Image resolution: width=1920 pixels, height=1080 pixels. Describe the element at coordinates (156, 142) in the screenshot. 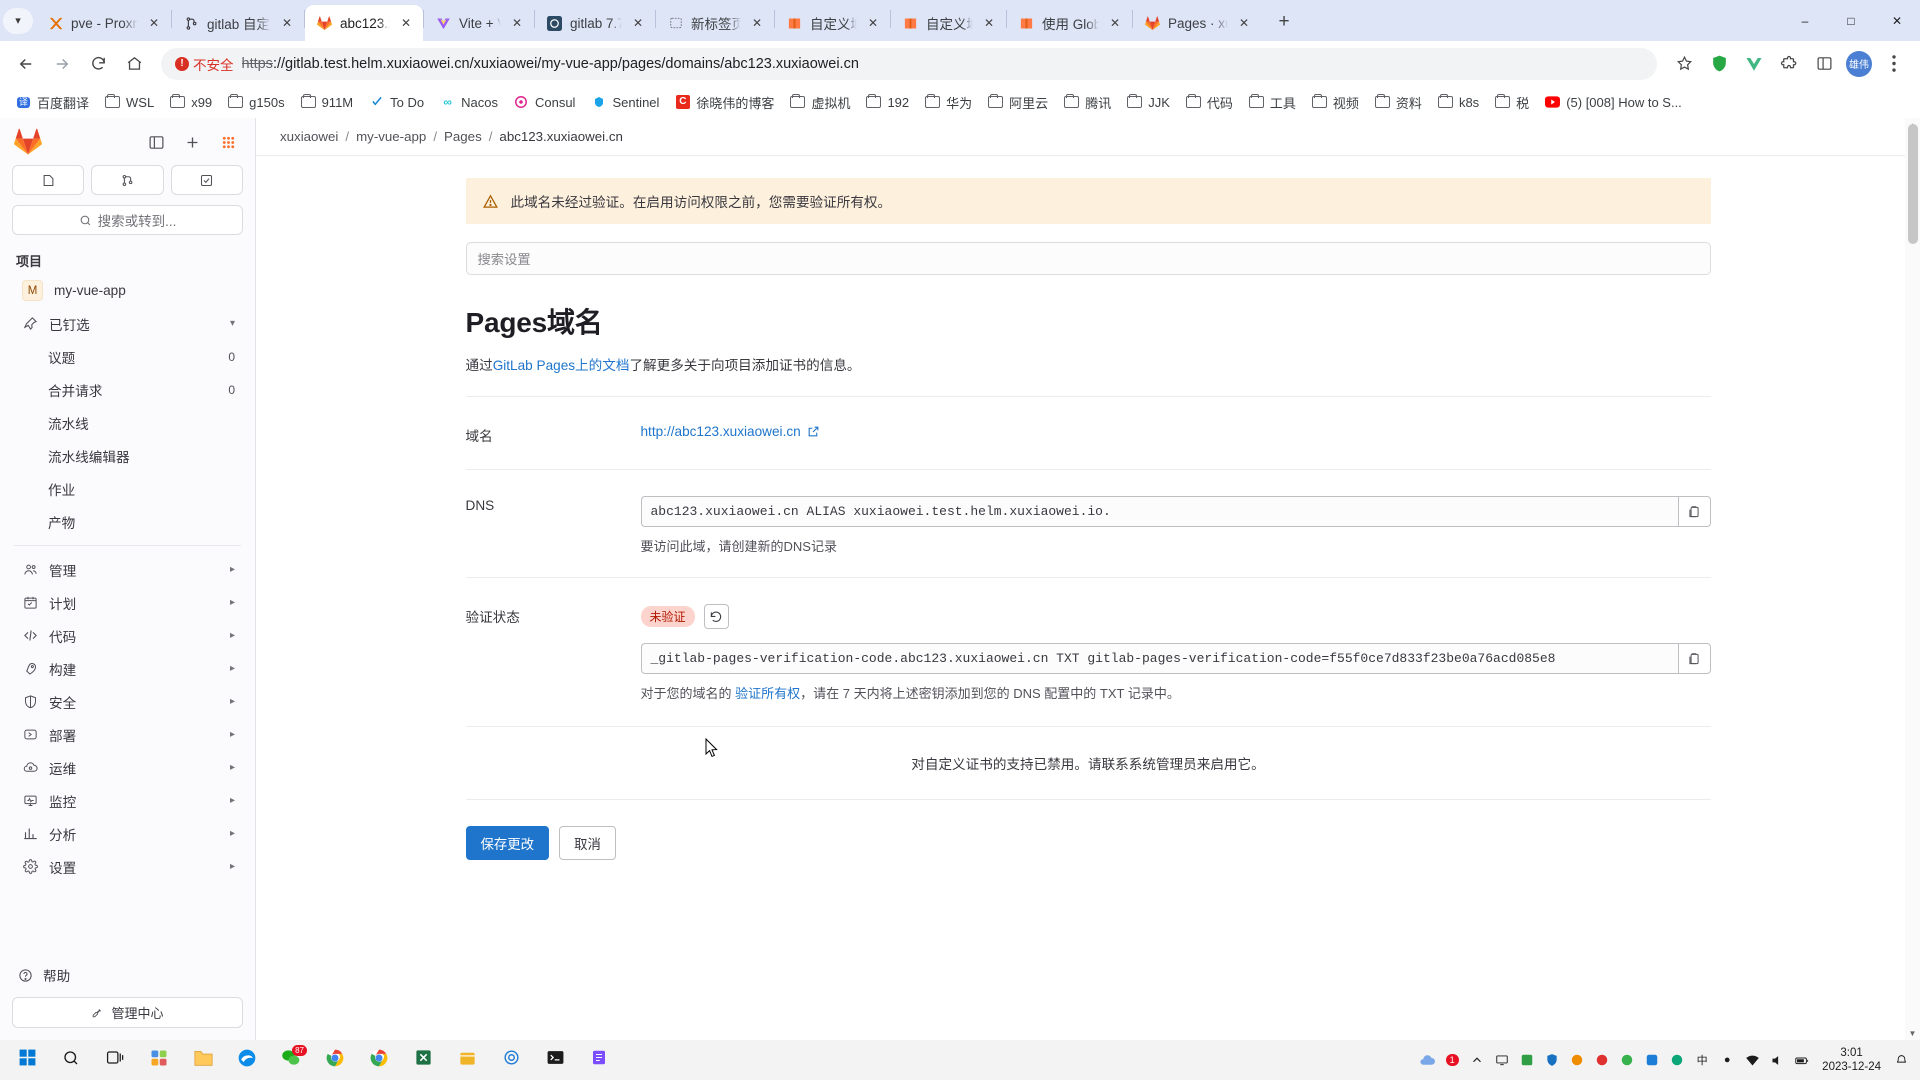

I see `collapse-sidebar-button` at that location.